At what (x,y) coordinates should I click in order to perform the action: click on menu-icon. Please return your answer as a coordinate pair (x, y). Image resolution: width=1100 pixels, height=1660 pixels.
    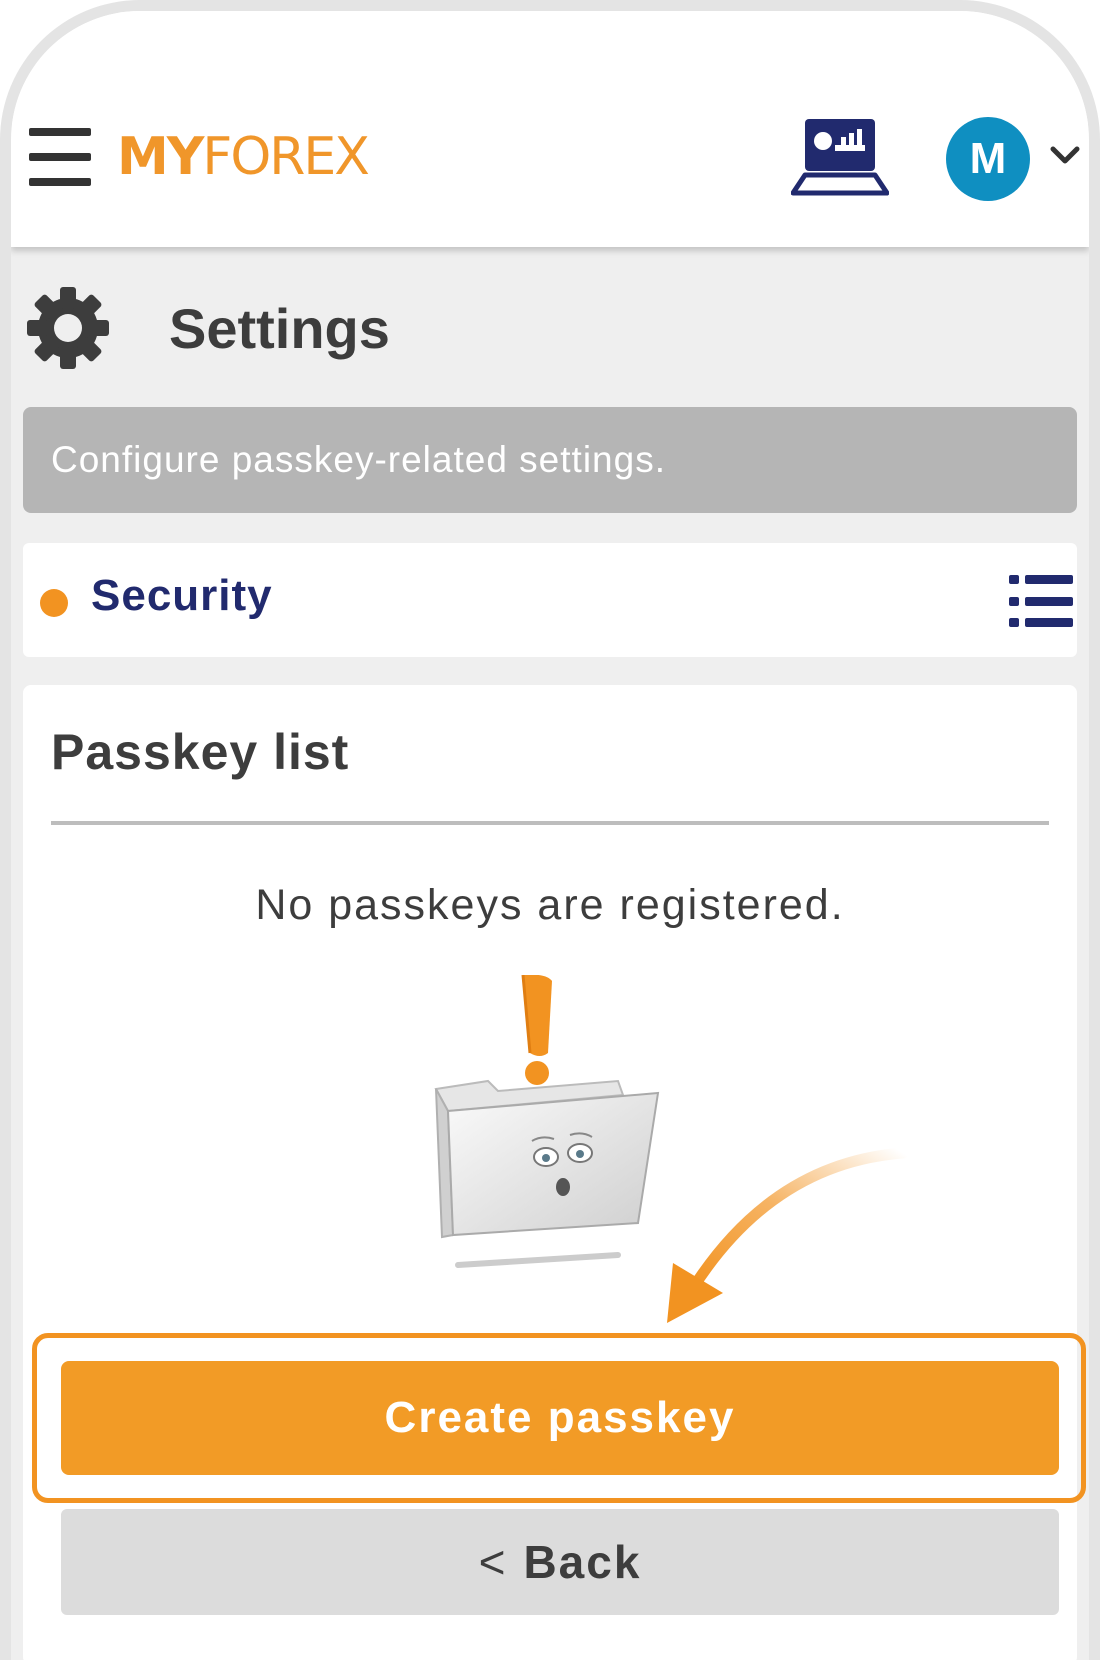
    Looking at the image, I should click on (60, 158).